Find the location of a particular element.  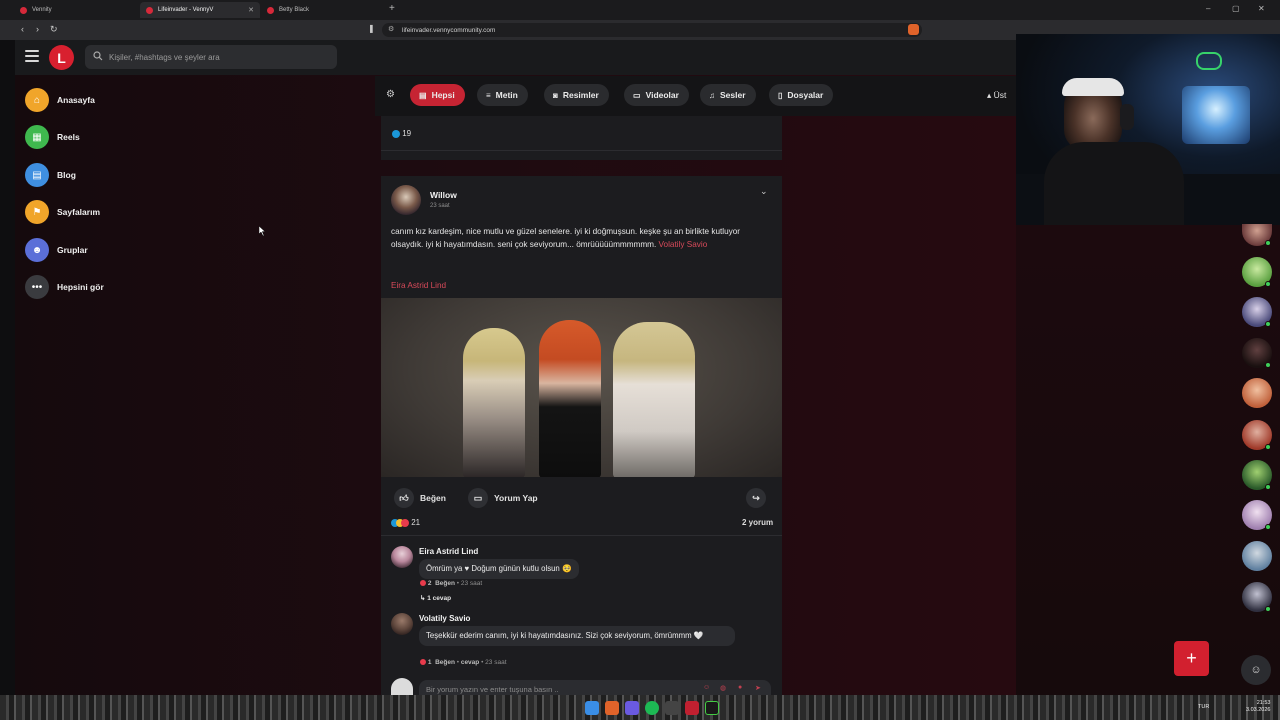

comment-reply-button: cevap is located at coordinates (470, 662).